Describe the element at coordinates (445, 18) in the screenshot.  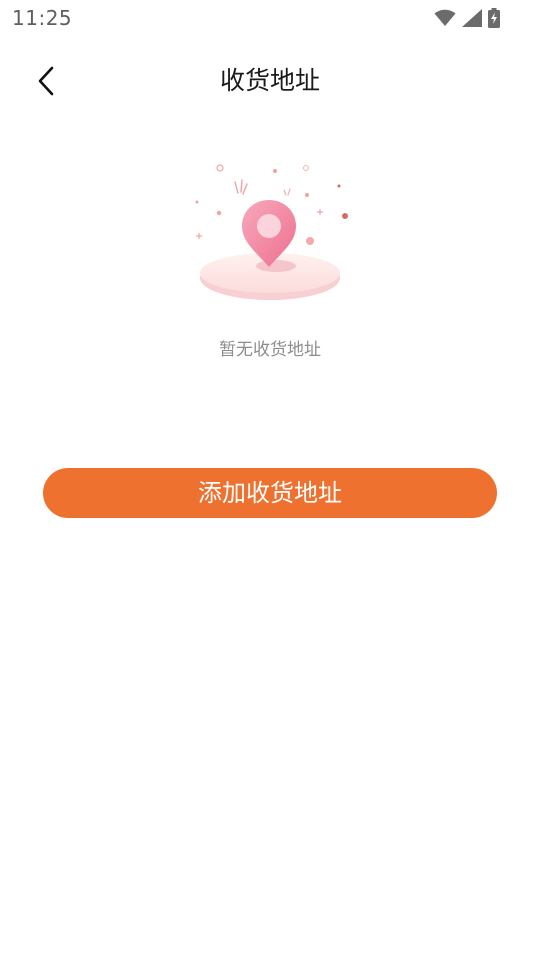
I see `wifi-icon` at that location.